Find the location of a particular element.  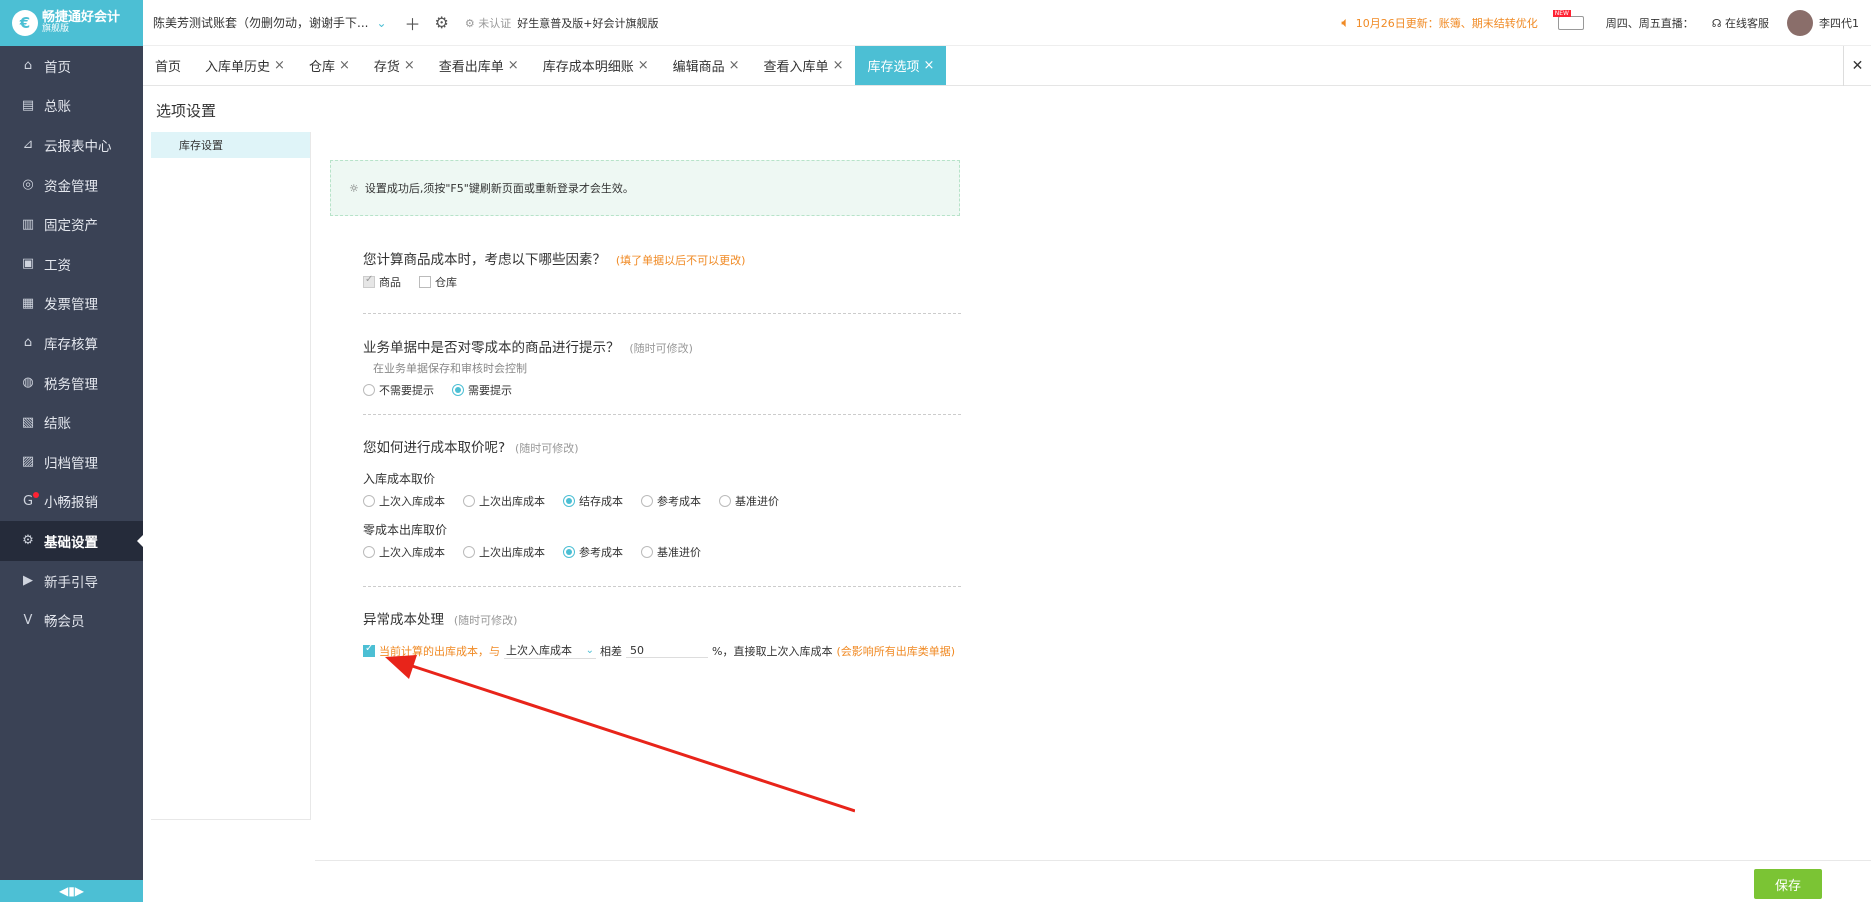

zero-cost-outbound-label: 零成本出库取价 is located at coordinates (405, 530).